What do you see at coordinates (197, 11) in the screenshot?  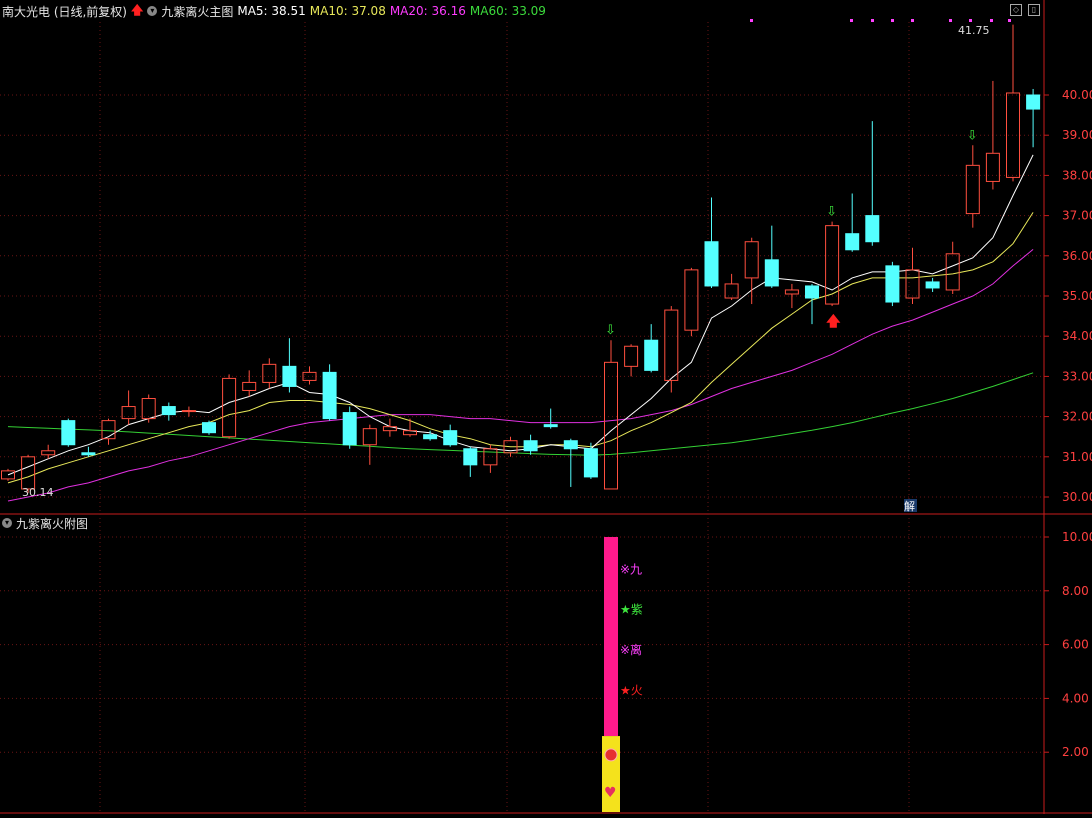 I see `indicator-name: 九紫离火主图` at bounding box center [197, 11].